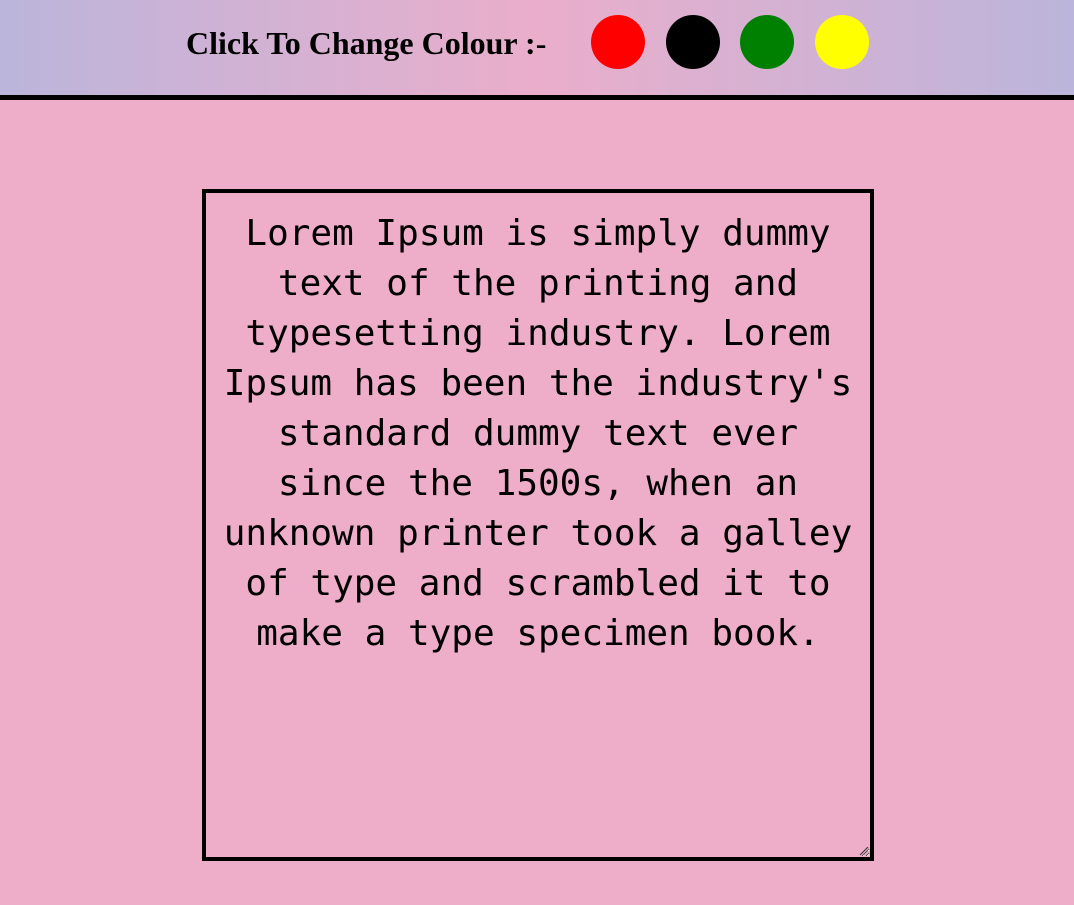 The width and height of the screenshot is (1074, 905). Describe the element at coordinates (842, 42) in the screenshot. I see `yellow-swatch-button` at that location.